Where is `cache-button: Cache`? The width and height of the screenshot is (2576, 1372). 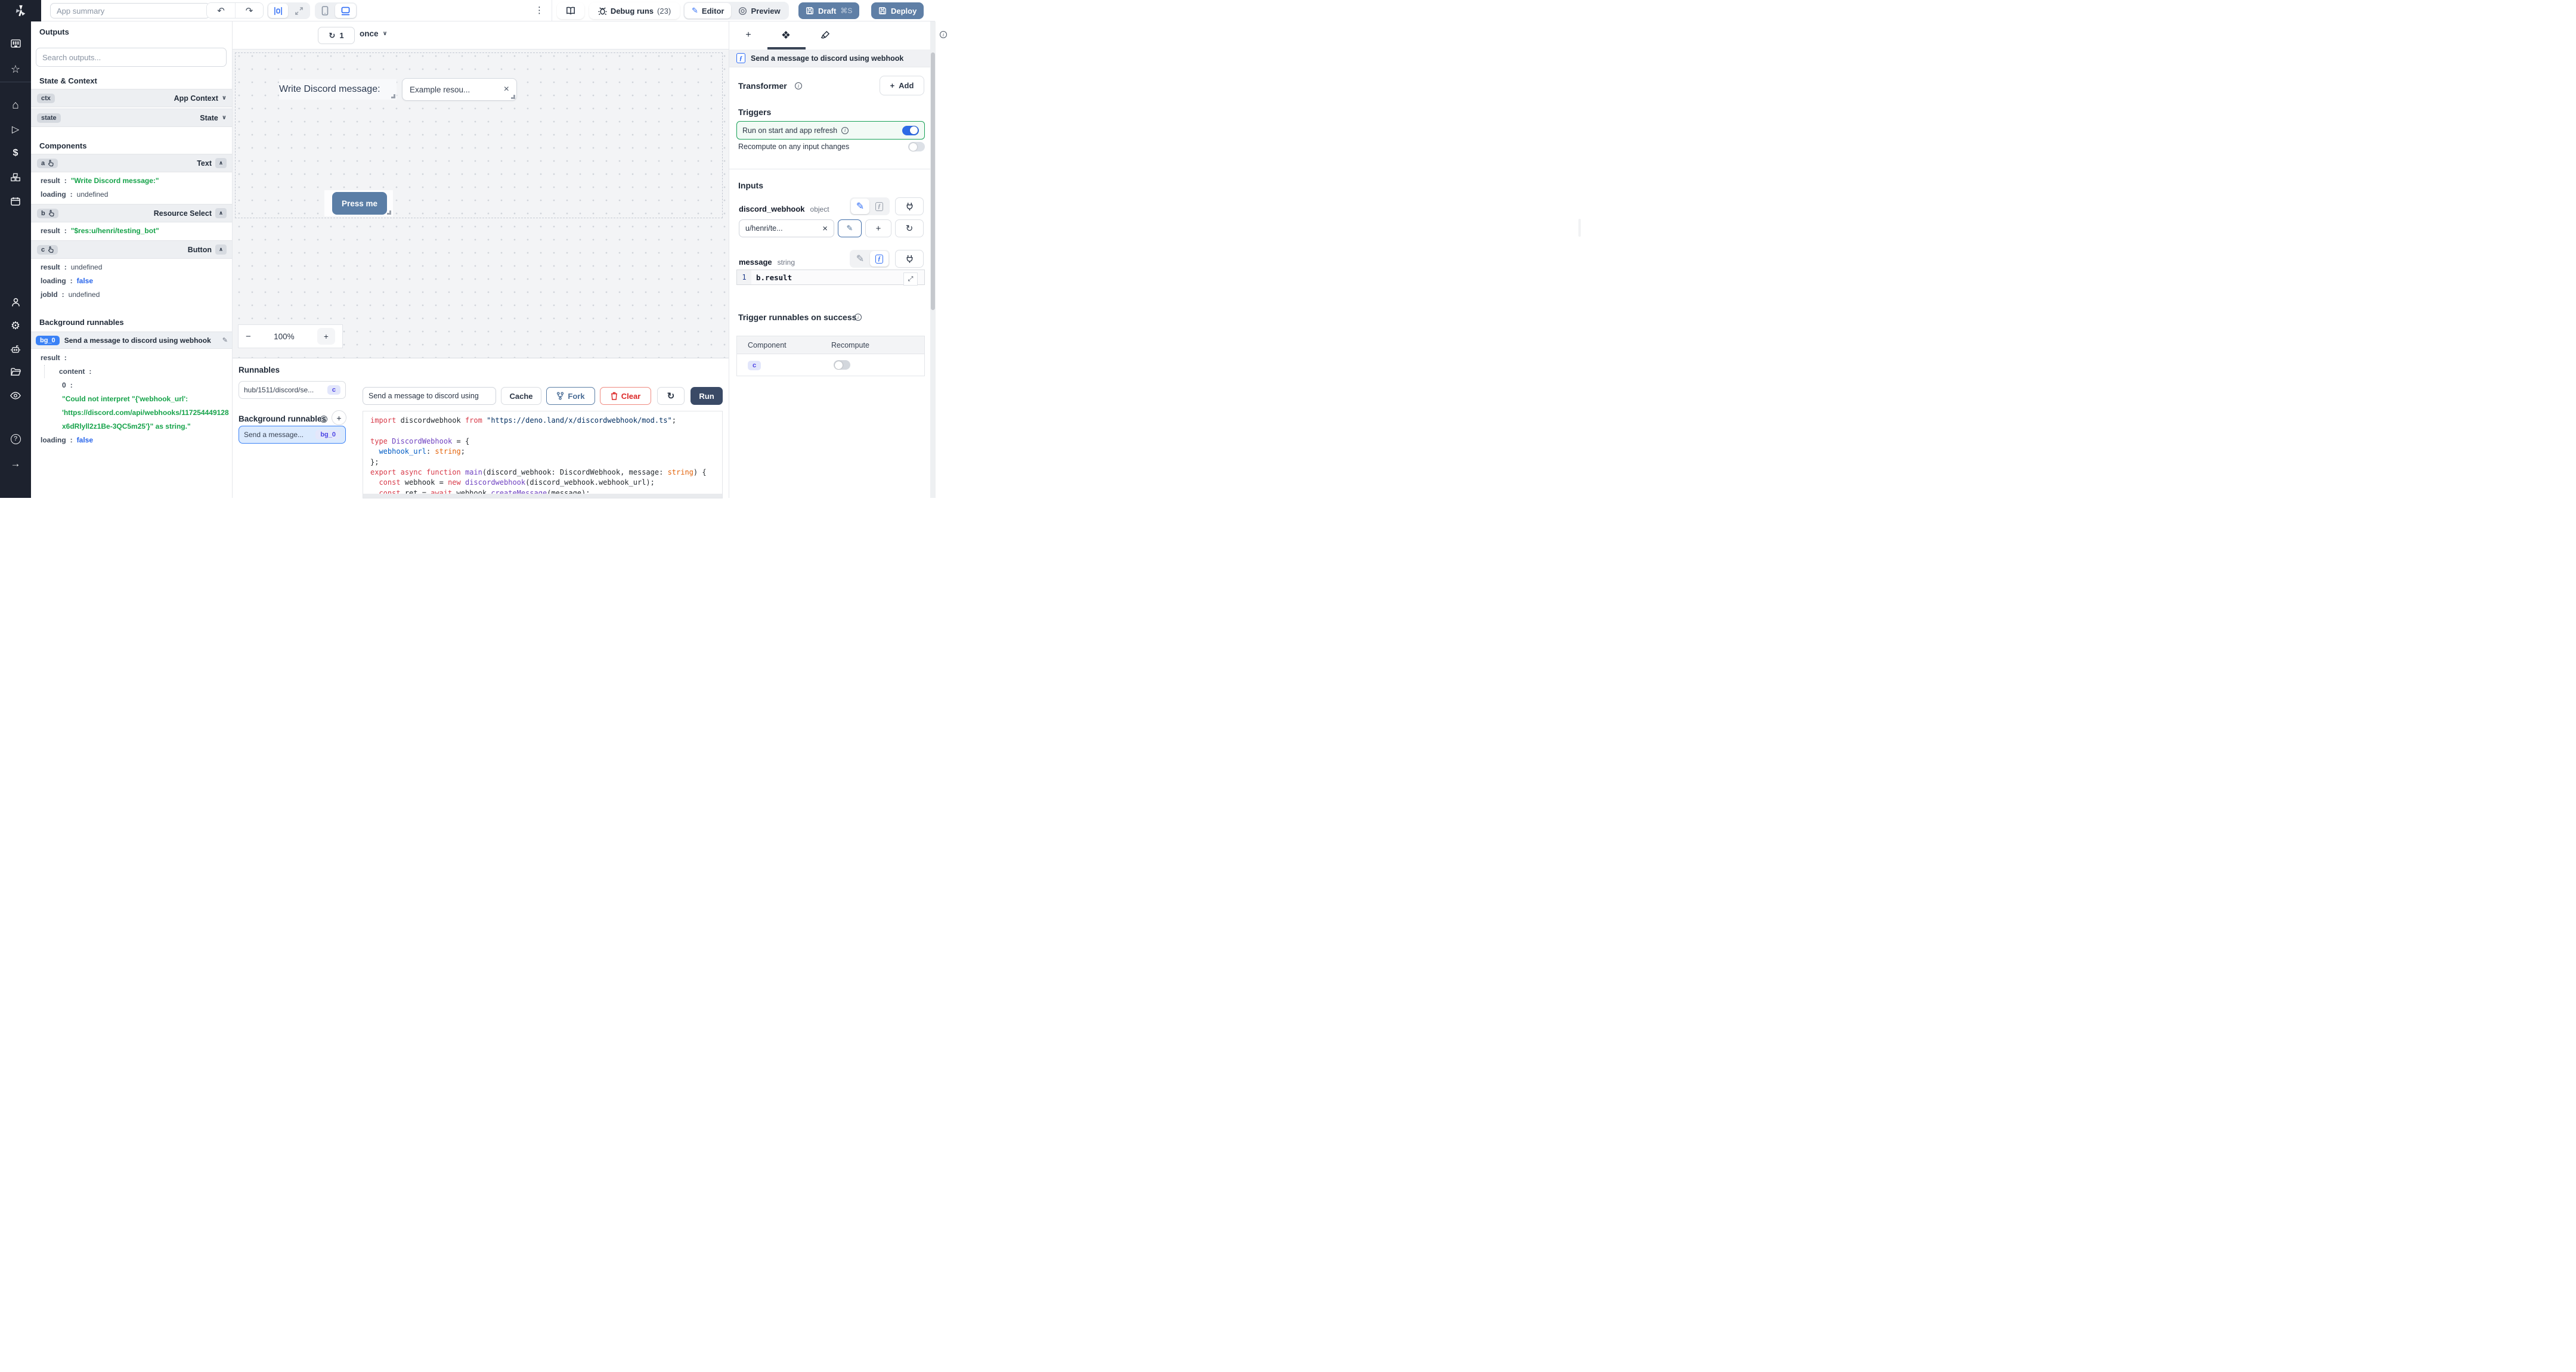
cache-button: Cache is located at coordinates (521, 396).